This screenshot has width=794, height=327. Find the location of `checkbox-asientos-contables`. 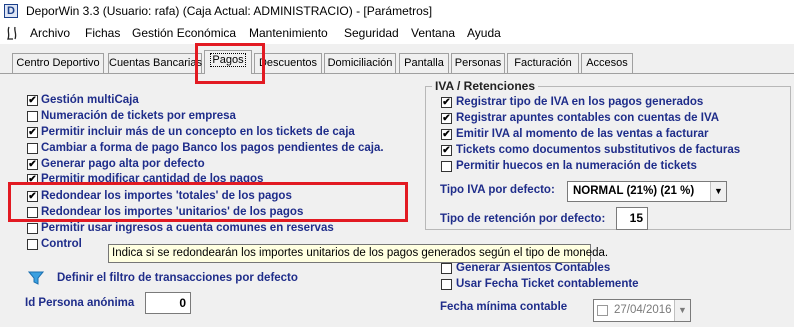

checkbox-asientos-contables is located at coordinates (446, 268).